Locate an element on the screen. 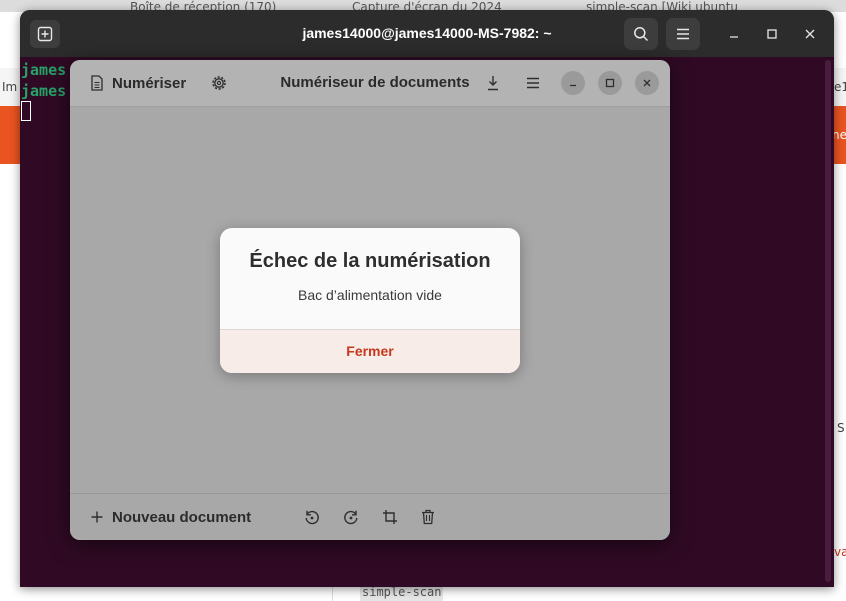  search-icon is located at coordinates (641, 34).